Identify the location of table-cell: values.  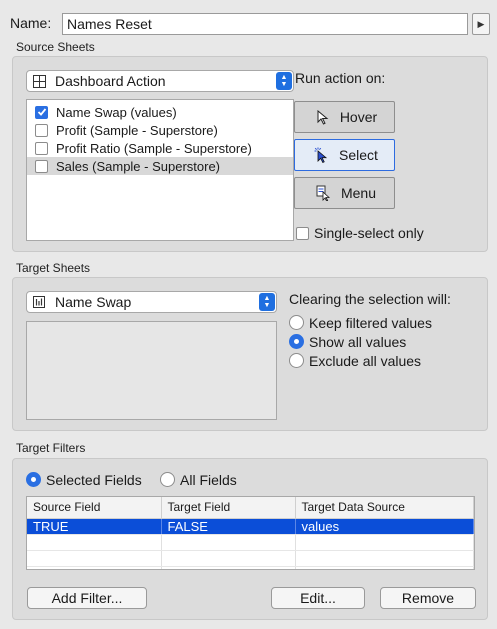
(384, 526).